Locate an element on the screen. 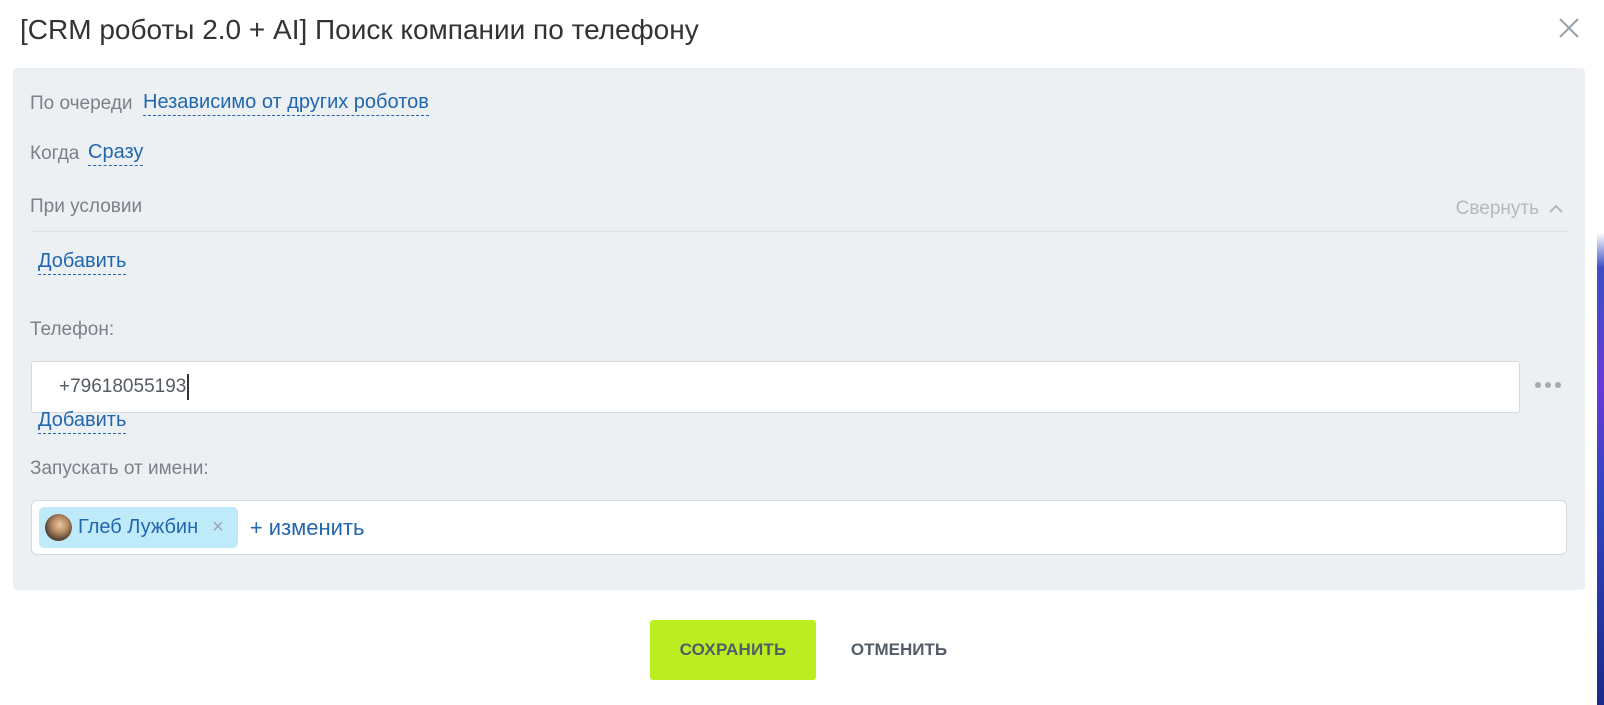 The height and width of the screenshot is (705, 1604). phone-label: Телефон: is located at coordinates (72, 329).